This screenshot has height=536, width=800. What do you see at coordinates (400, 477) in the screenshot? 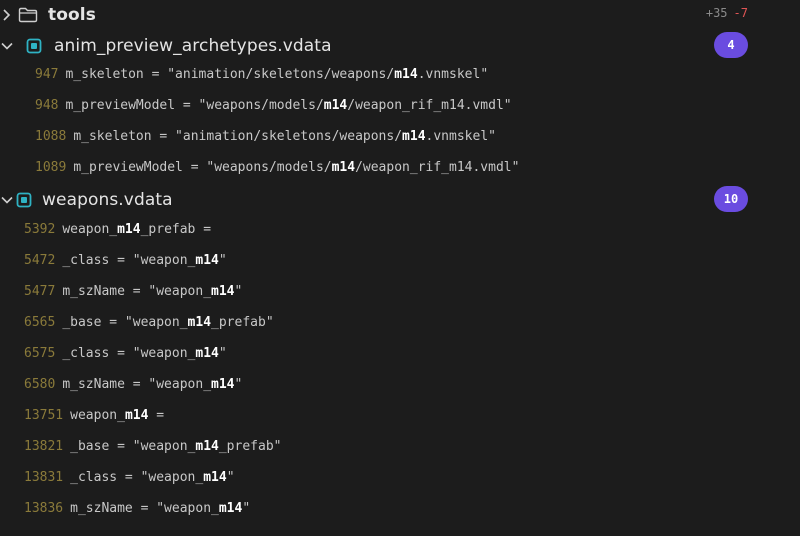
I see `search-result-line: 13831 _class = "weapon_m14"` at bounding box center [400, 477].